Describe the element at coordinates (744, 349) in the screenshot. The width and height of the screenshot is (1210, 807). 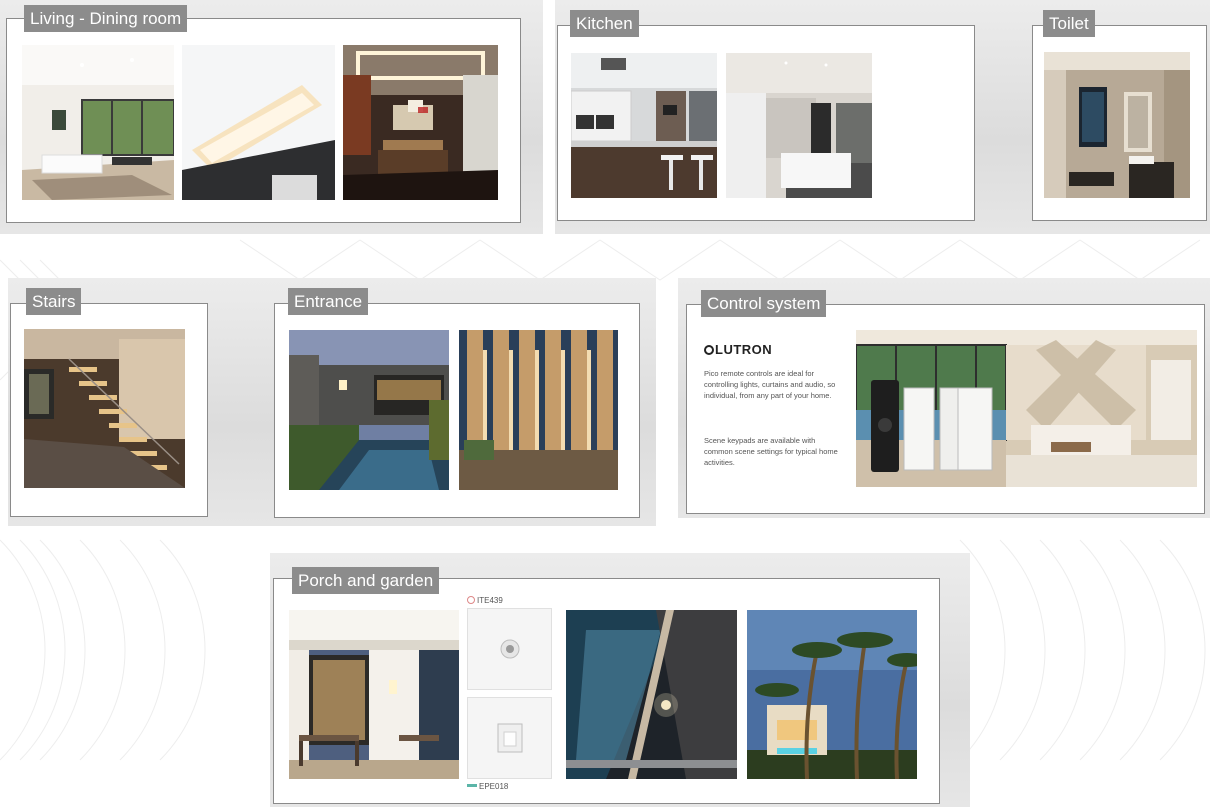
I see `lutron-brand-text: LUTRON` at that location.